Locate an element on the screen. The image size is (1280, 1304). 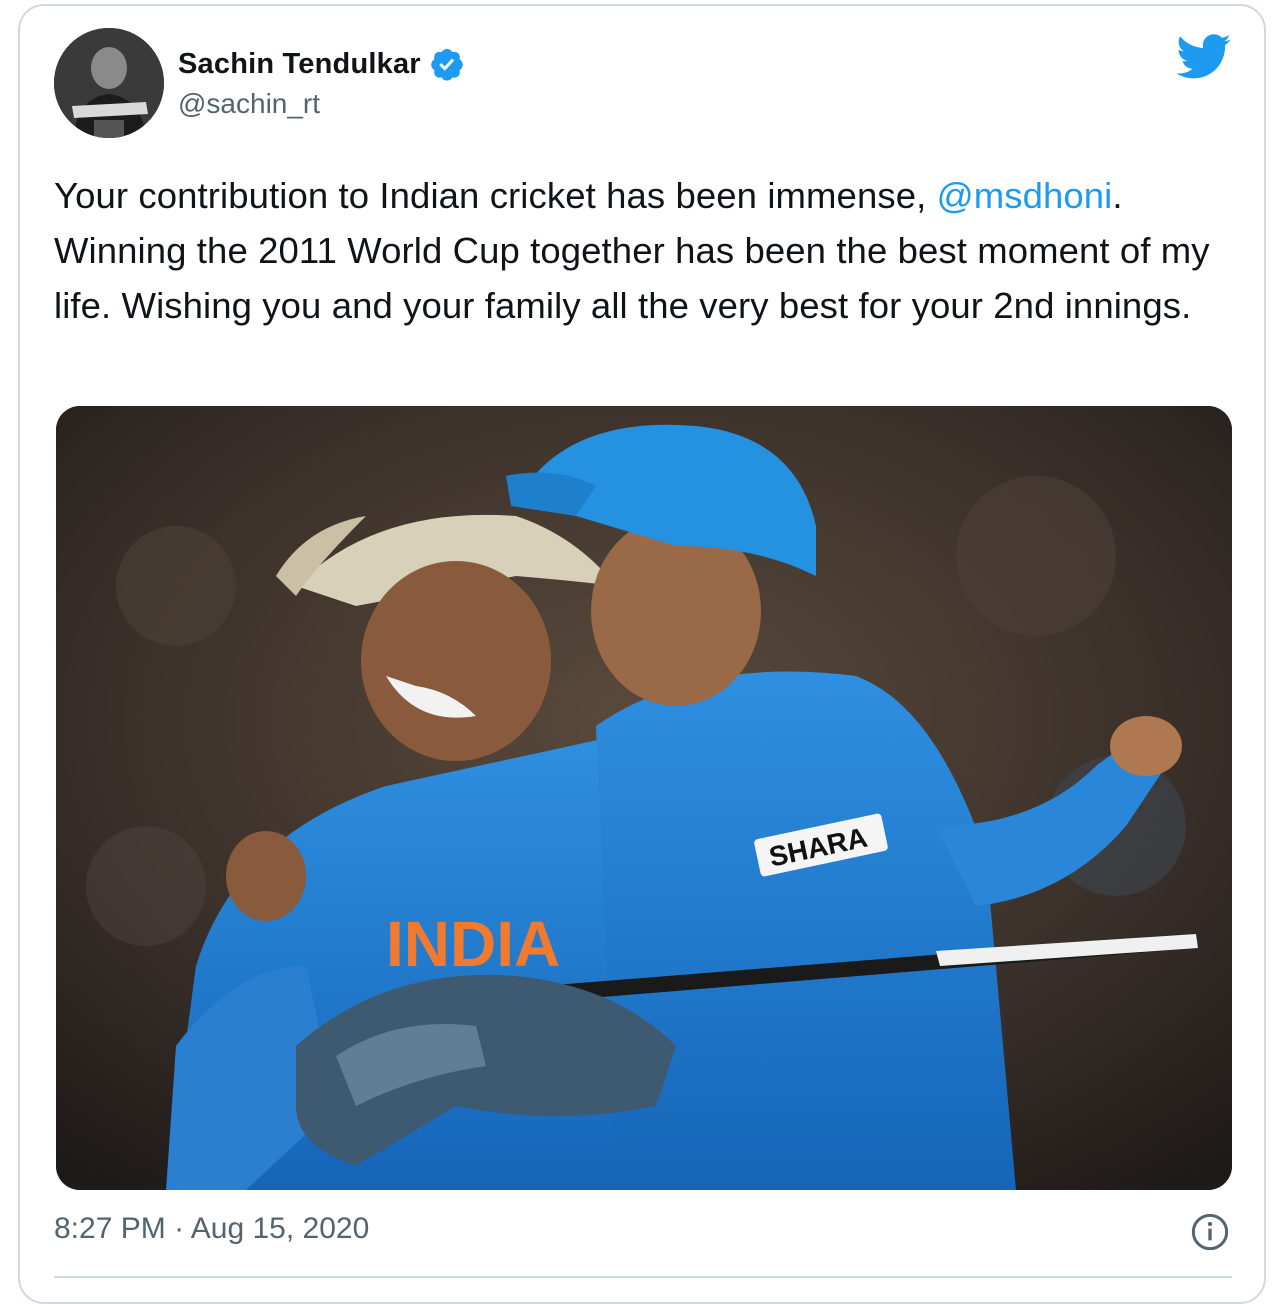
mention-link: @msdhoni is located at coordinates (1025, 195).